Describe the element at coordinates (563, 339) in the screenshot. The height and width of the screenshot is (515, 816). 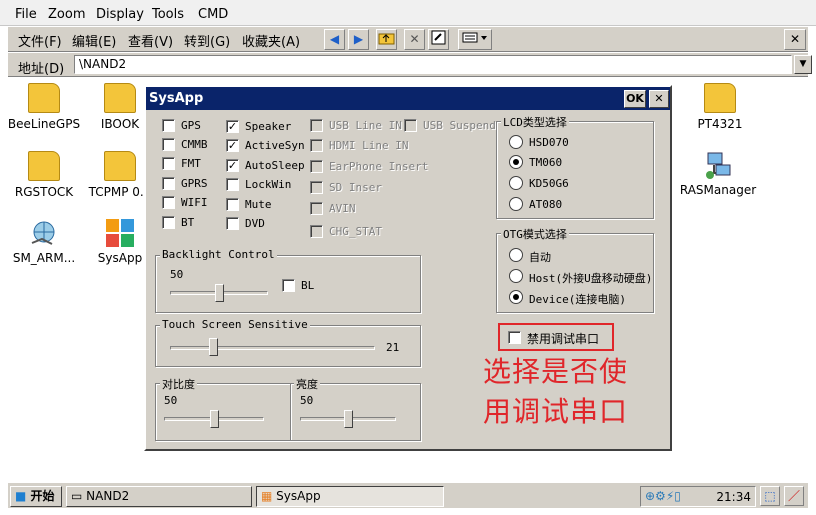
I see `checkbox-label: 禁用调试串口` at that location.